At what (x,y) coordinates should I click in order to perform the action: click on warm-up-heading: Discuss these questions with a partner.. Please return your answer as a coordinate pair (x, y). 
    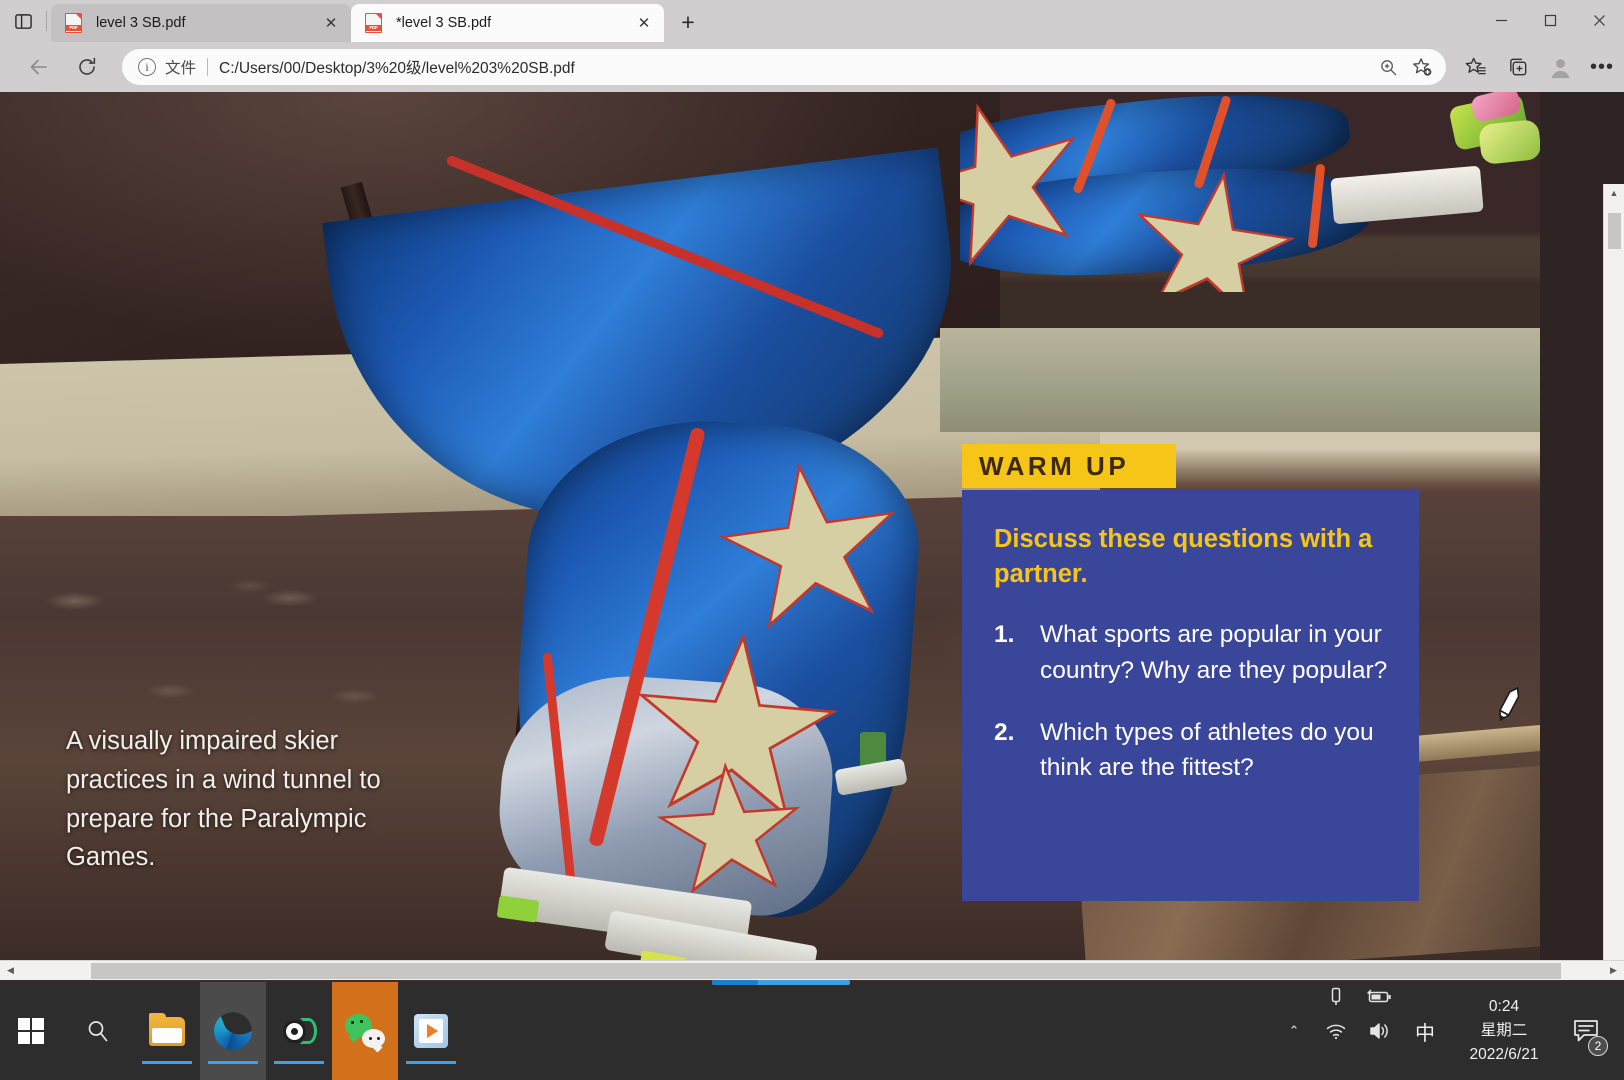
    Looking at the image, I should click on (1183, 556).